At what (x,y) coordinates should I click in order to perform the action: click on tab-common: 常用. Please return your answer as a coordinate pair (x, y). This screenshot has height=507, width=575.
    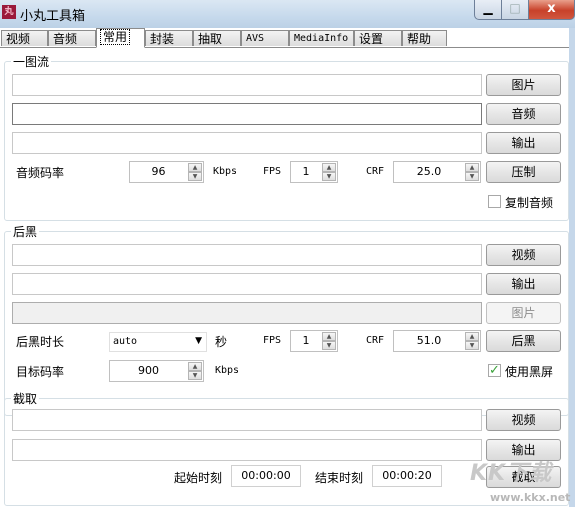
    Looking at the image, I should click on (120, 38).